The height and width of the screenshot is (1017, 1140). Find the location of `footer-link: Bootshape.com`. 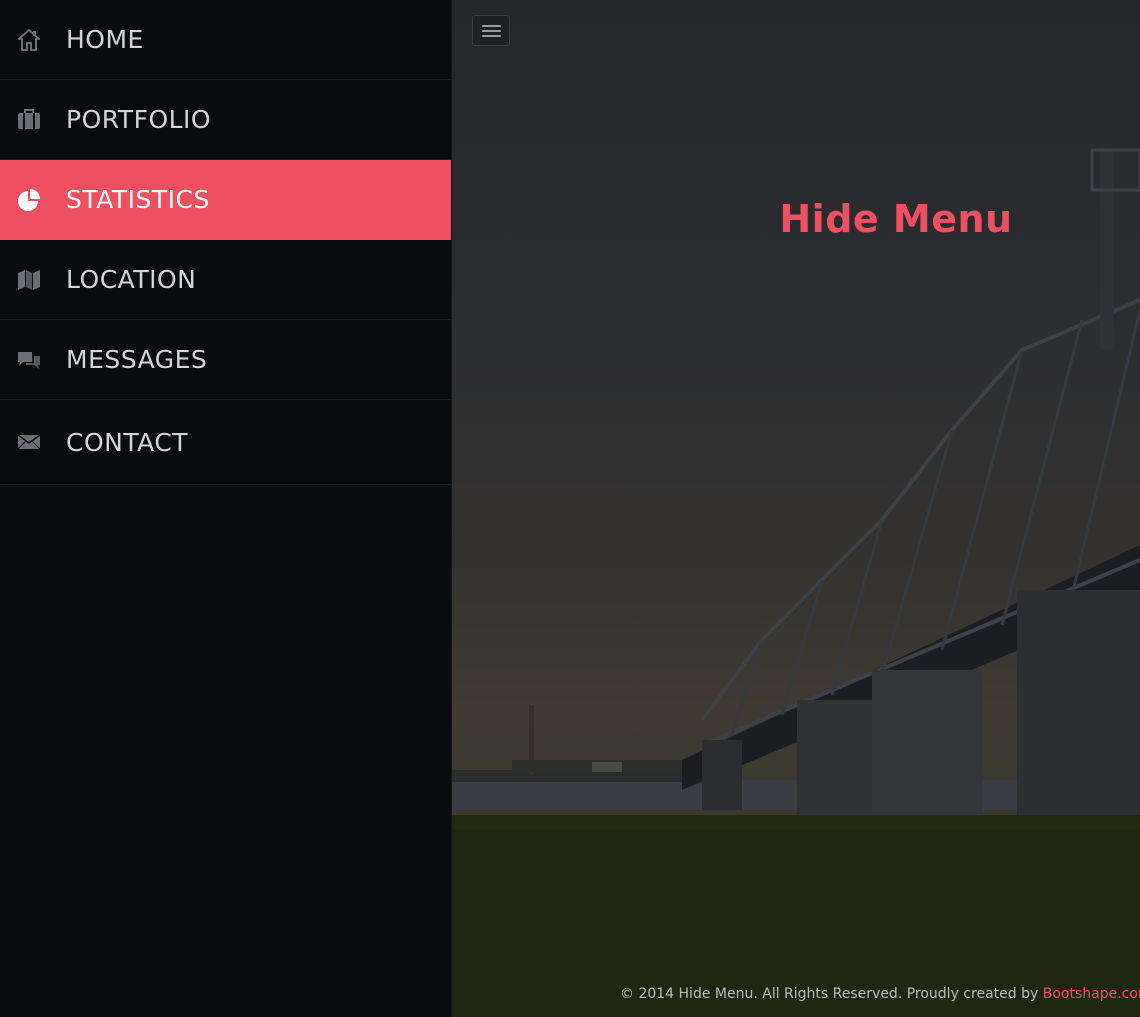

footer-link: Bootshape.com is located at coordinates (1091, 994).